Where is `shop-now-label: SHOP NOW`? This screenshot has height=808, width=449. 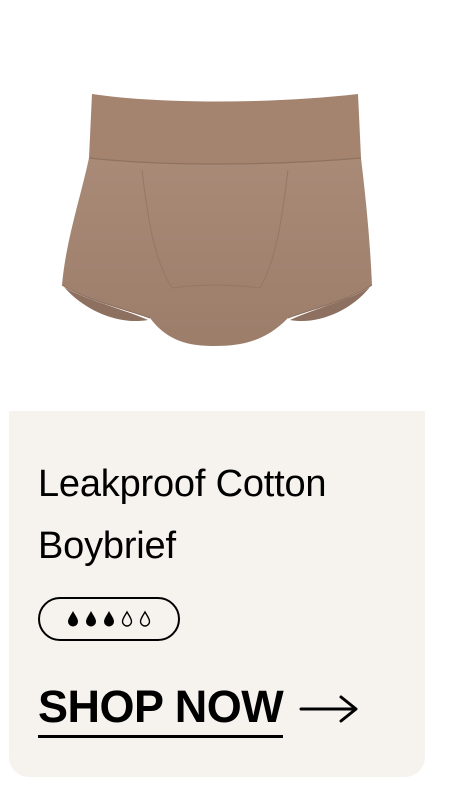
shop-now-label: SHOP NOW is located at coordinates (161, 708).